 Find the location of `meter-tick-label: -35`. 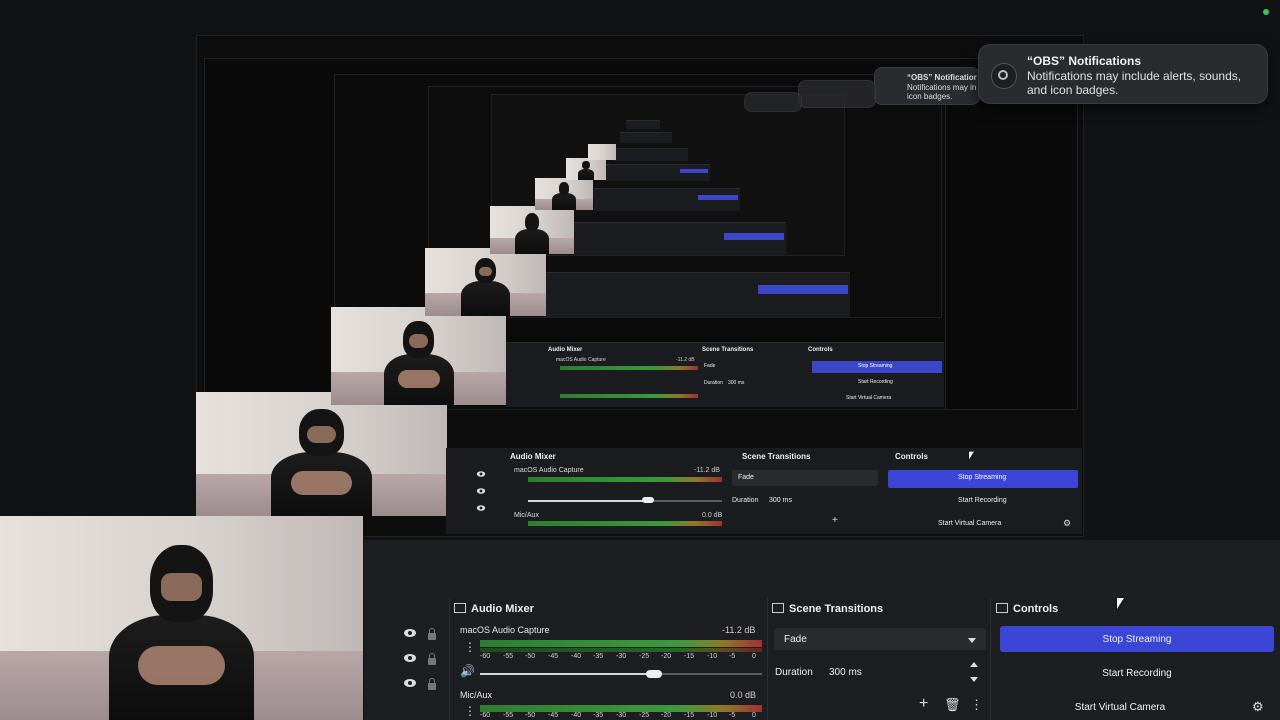

meter-tick-label: -35 is located at coordinates (598, 656).